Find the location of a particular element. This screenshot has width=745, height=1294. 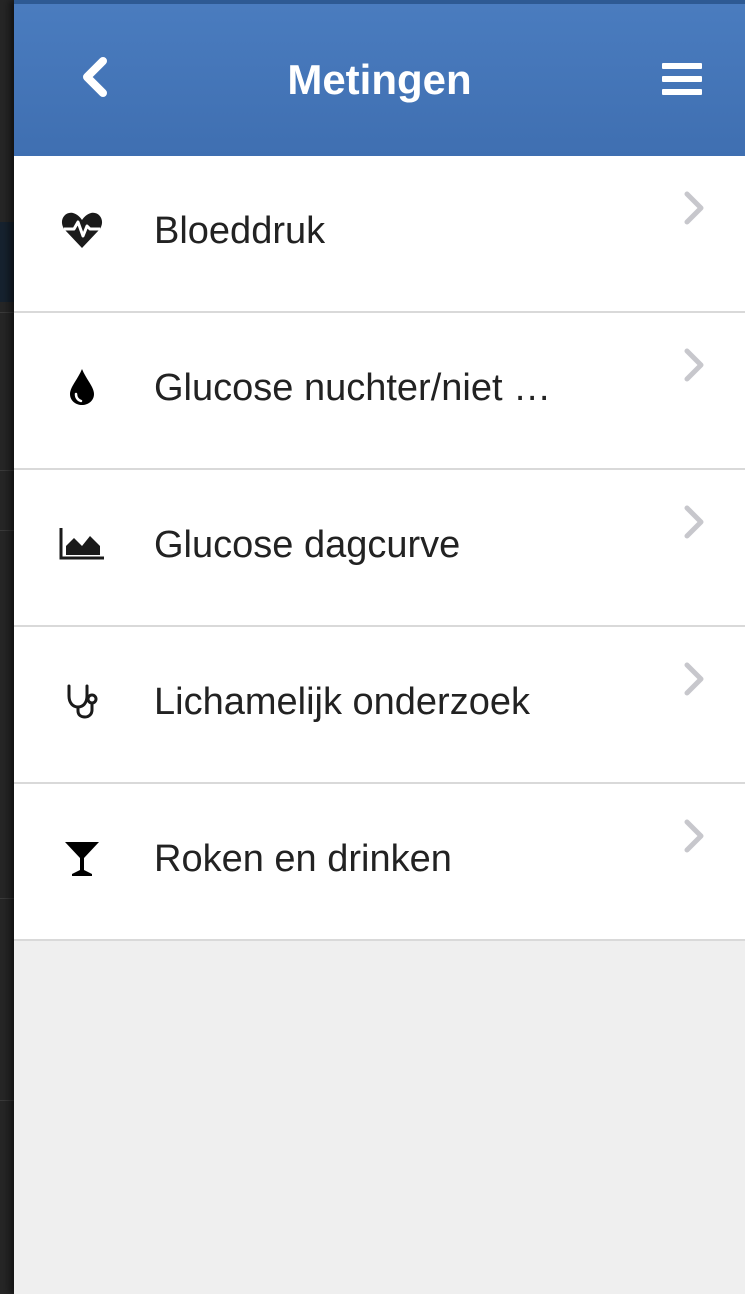

list-item-label: Bloeddruk is located at coordinates (240, 230).